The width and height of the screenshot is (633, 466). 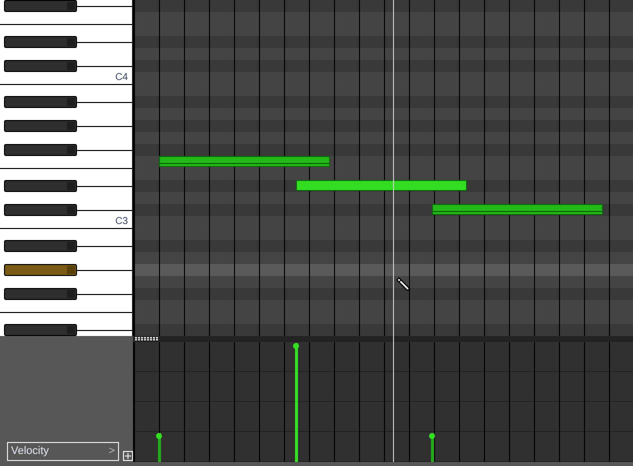 What do you see at coordinates (403, 284) in the screenshot?
I see `pencil-cursor-icon` at bounding box center [403, 284].